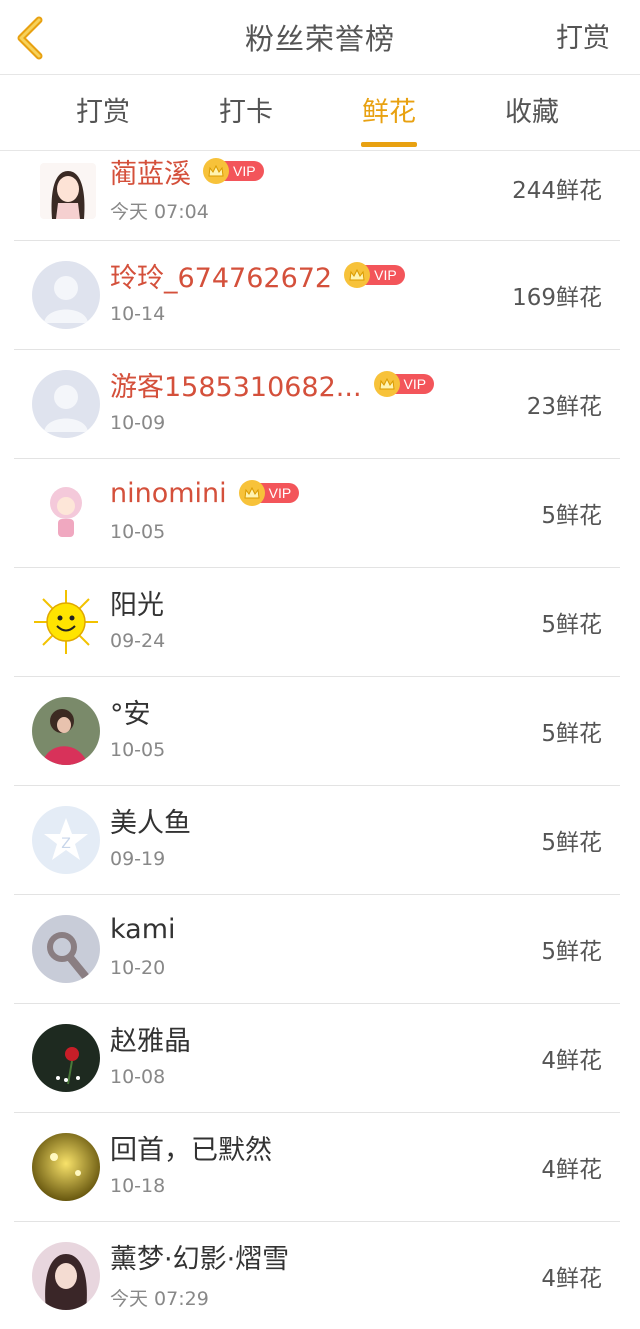  What do you see at coordinates (138, 641) in the screenshot?
I see `date-text: 09-24` at bounding box center [138, 641].